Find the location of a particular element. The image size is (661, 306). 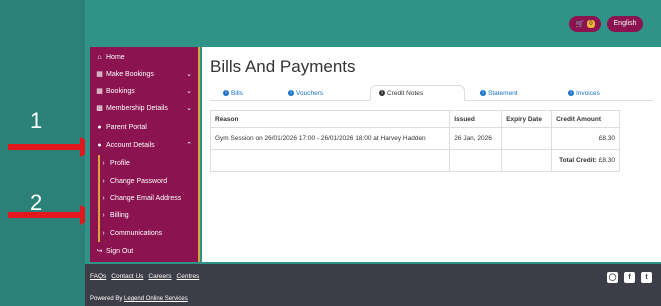

total-credit-value: £8.30 is located at coordinates (606, 160).